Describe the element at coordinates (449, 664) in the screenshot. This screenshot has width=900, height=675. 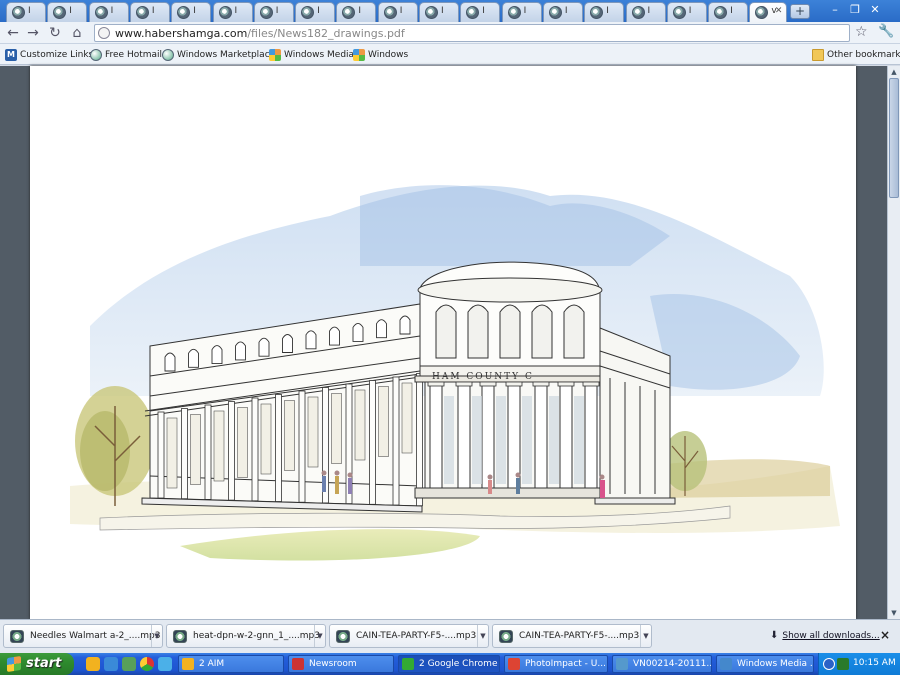
I see `taskbar-button: 2 Google Chrome` at that location.